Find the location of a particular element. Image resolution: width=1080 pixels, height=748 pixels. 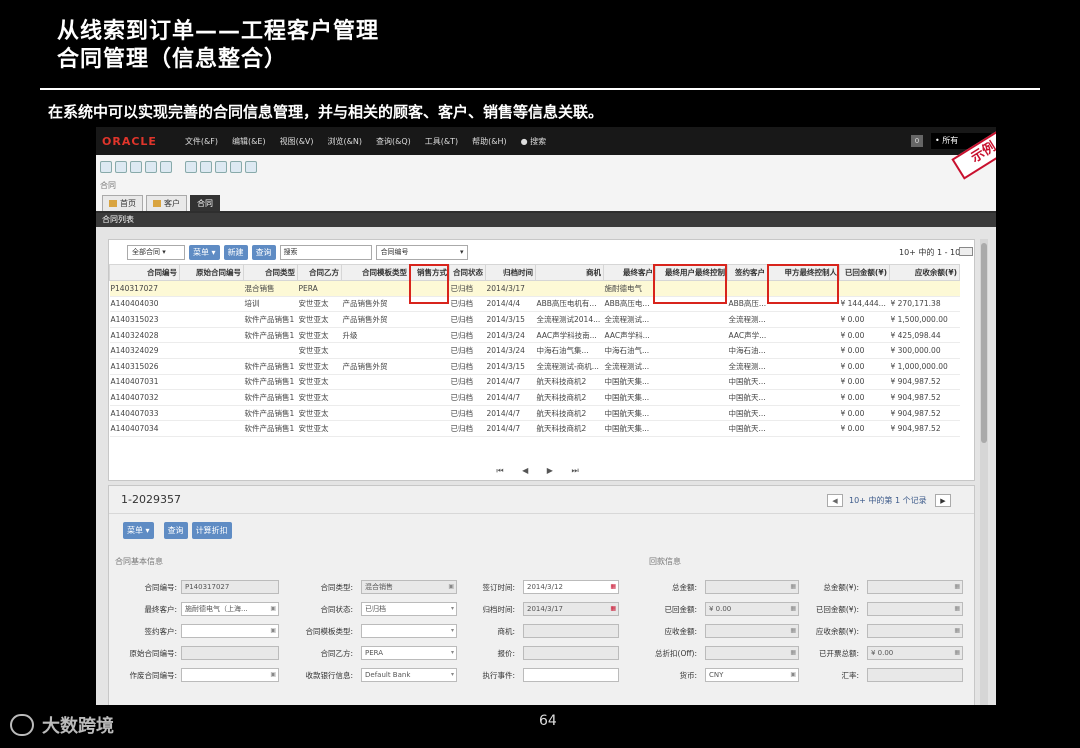

query-button: 查询 is located at coordinates (263, 252).